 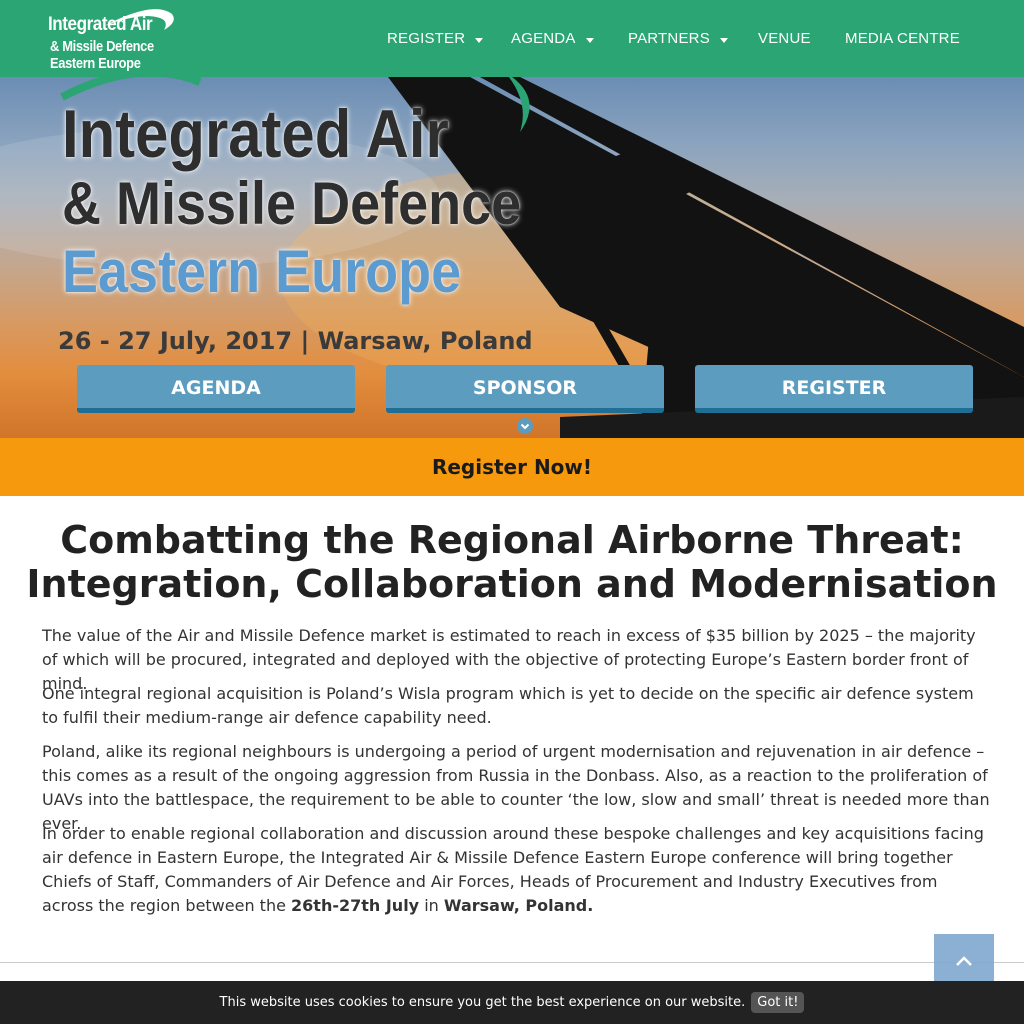 I want to click on hero-title-line1: Integrated Air, so click(x=255, y=134).